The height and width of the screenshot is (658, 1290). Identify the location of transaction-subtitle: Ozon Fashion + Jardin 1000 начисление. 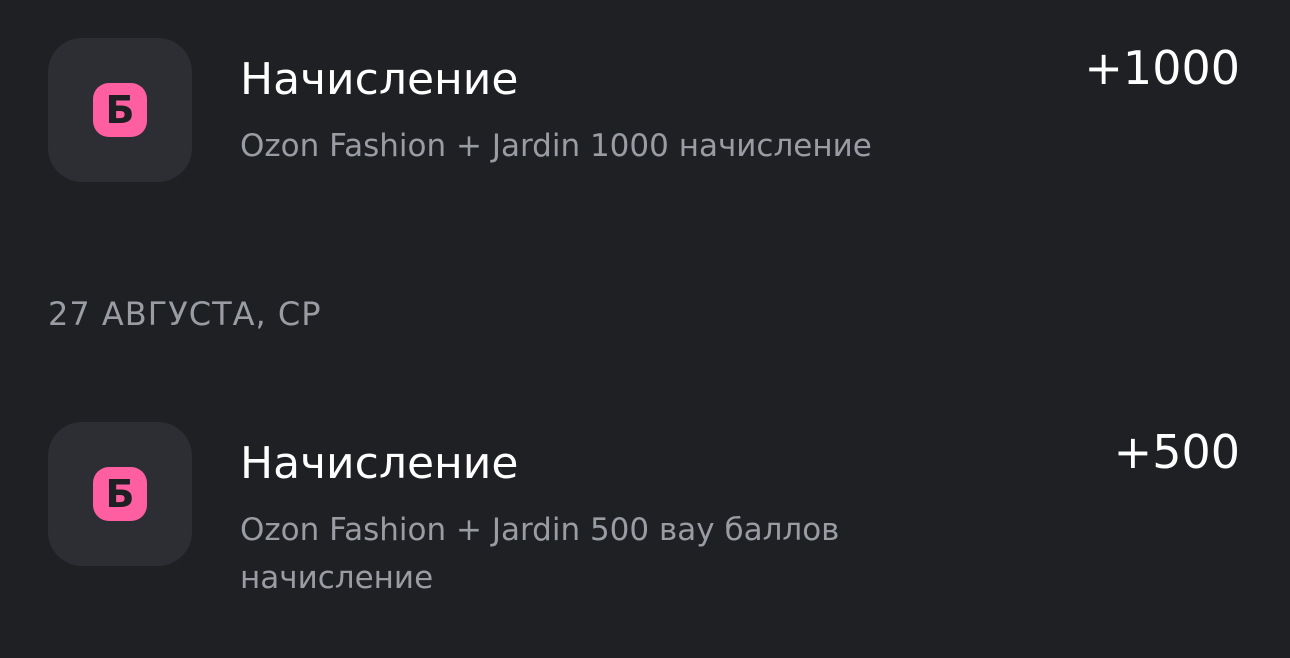
(556, 146).